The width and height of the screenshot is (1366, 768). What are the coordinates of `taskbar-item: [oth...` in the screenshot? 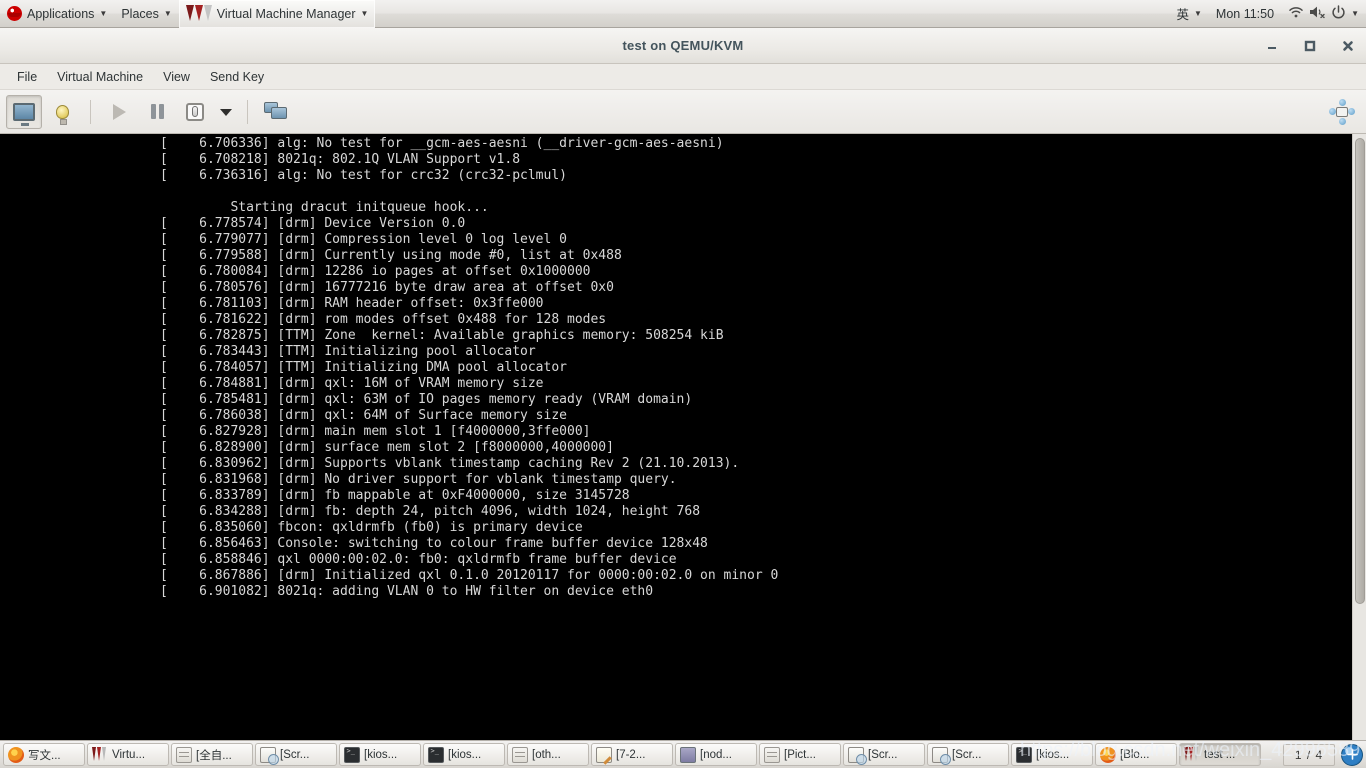 It's located at (548, 754).